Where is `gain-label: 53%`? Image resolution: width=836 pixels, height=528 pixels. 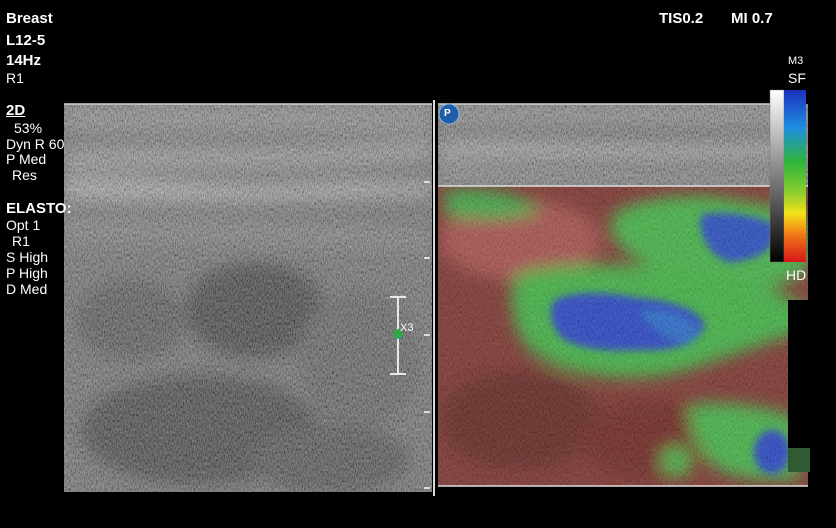
gain-label: 53% is located at coordinates (28, 128).